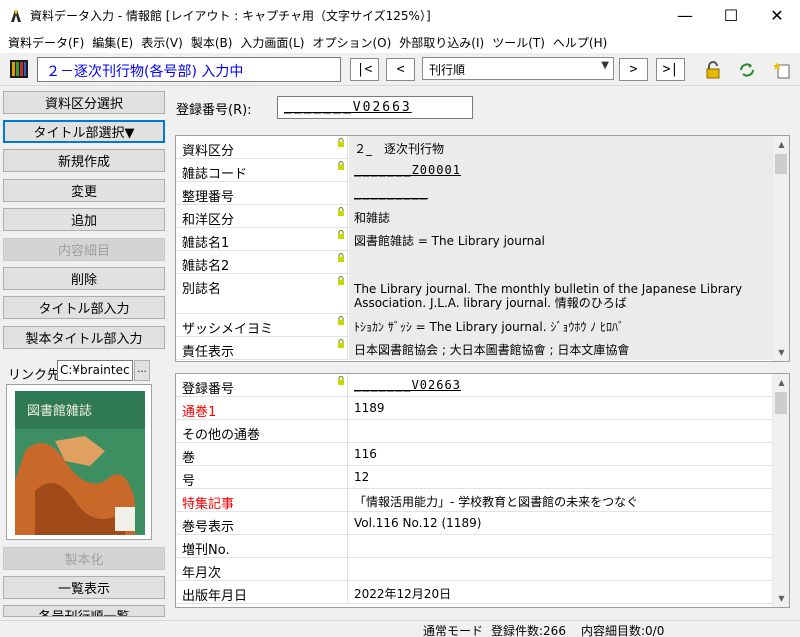 This screenshot has height=637, width=800. I want to click on menu-edit: 編集(E), so click(112, 42).